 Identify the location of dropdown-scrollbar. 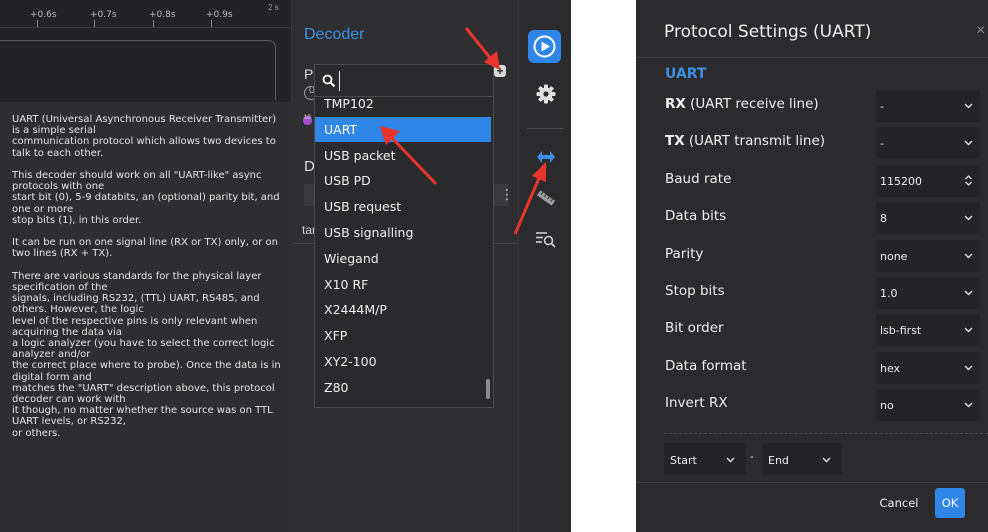
(488, 389).